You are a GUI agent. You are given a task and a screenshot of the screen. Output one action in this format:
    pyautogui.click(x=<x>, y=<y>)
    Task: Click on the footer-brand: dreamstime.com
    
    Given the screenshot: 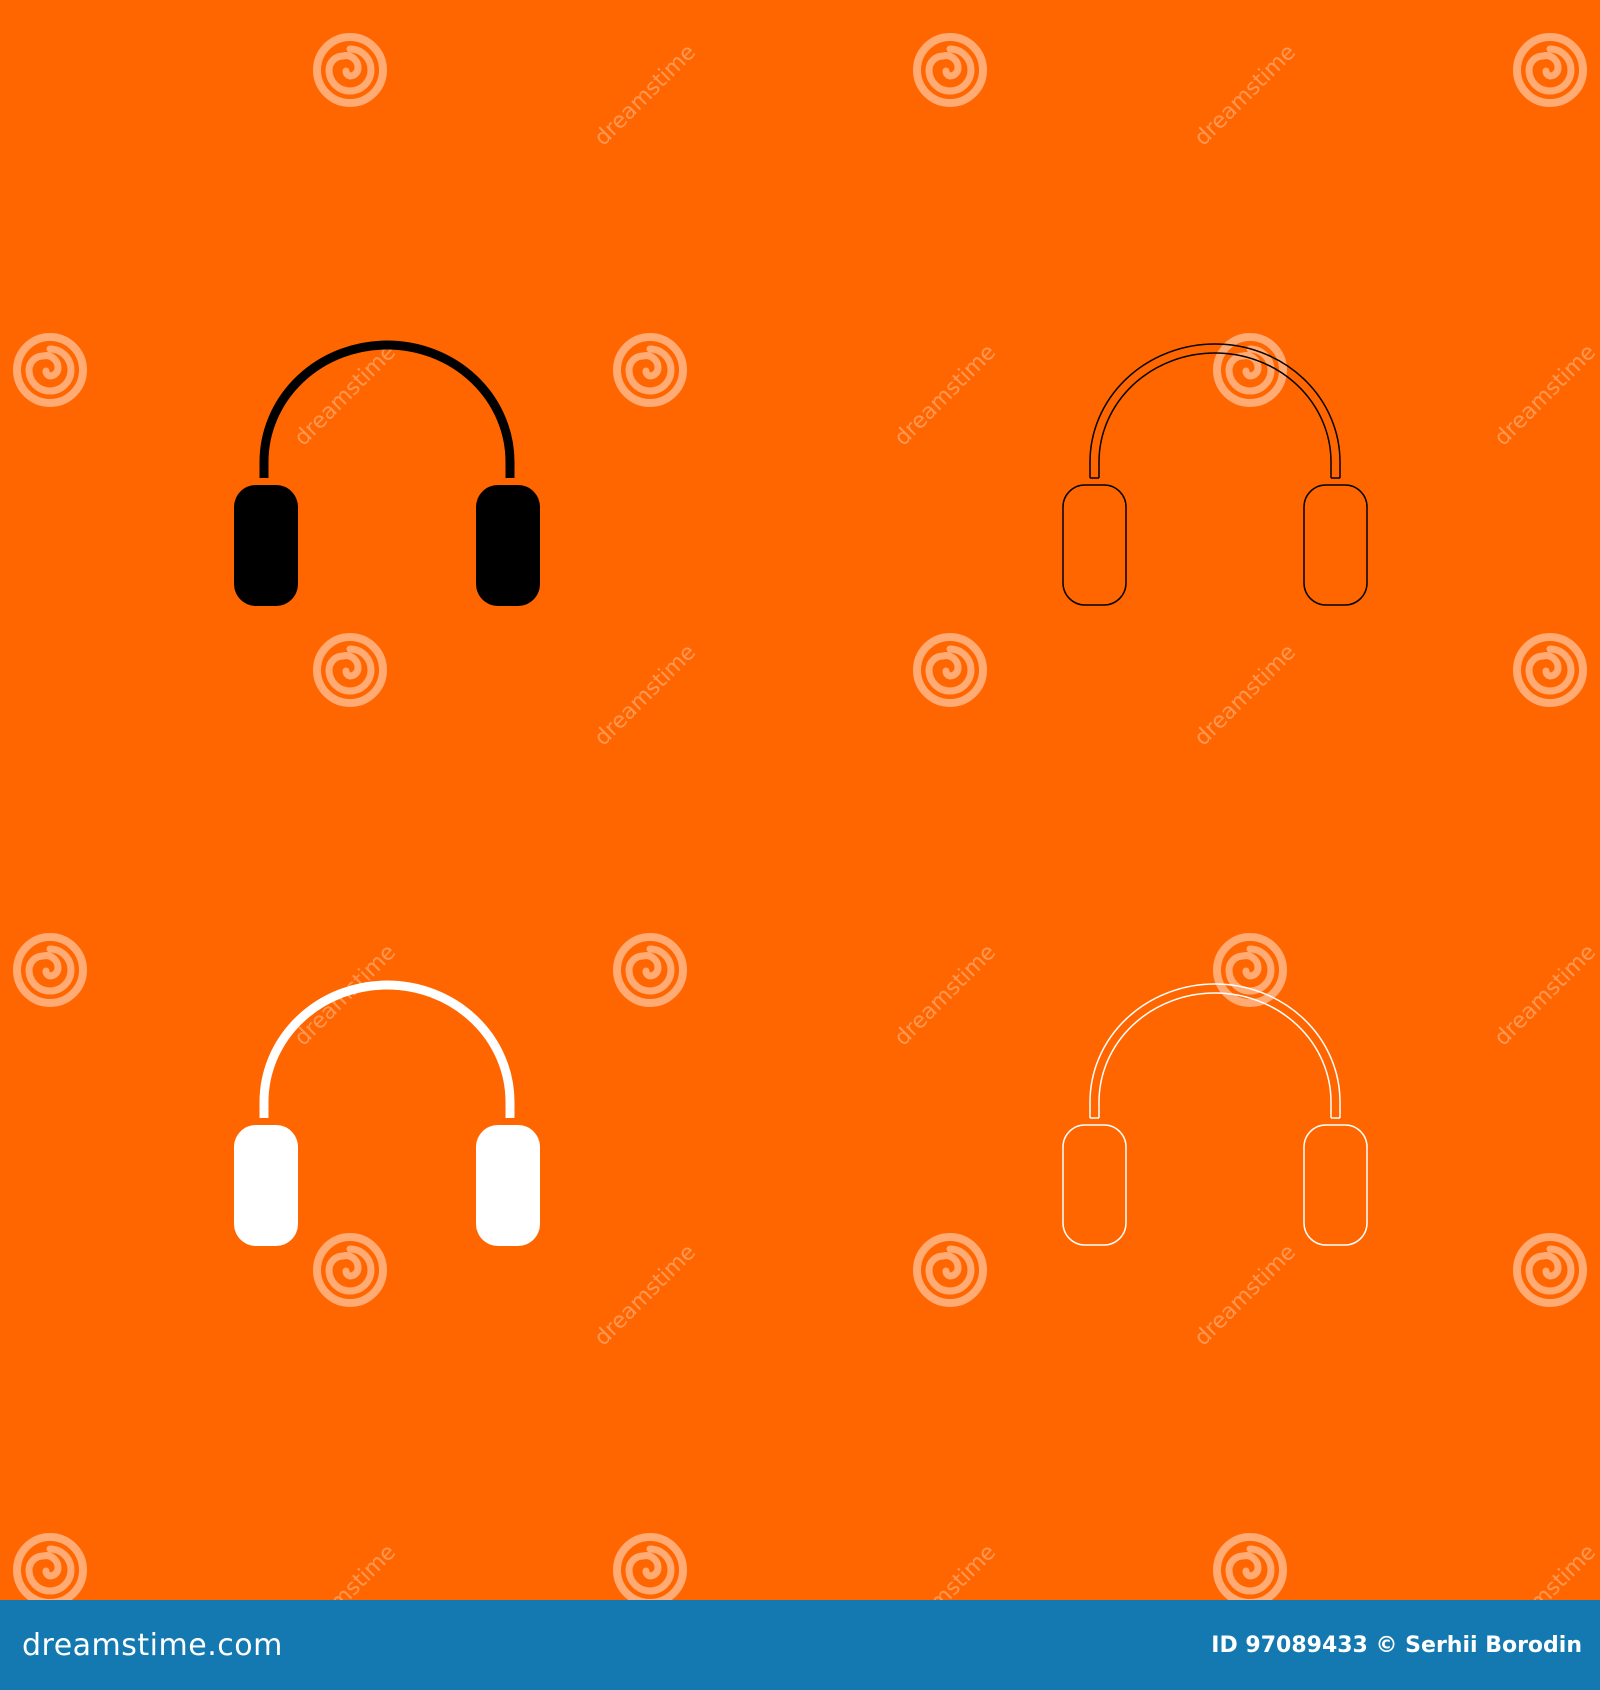 What is the action you would take?
    pyautogui.click(x=152, y=1645)
    